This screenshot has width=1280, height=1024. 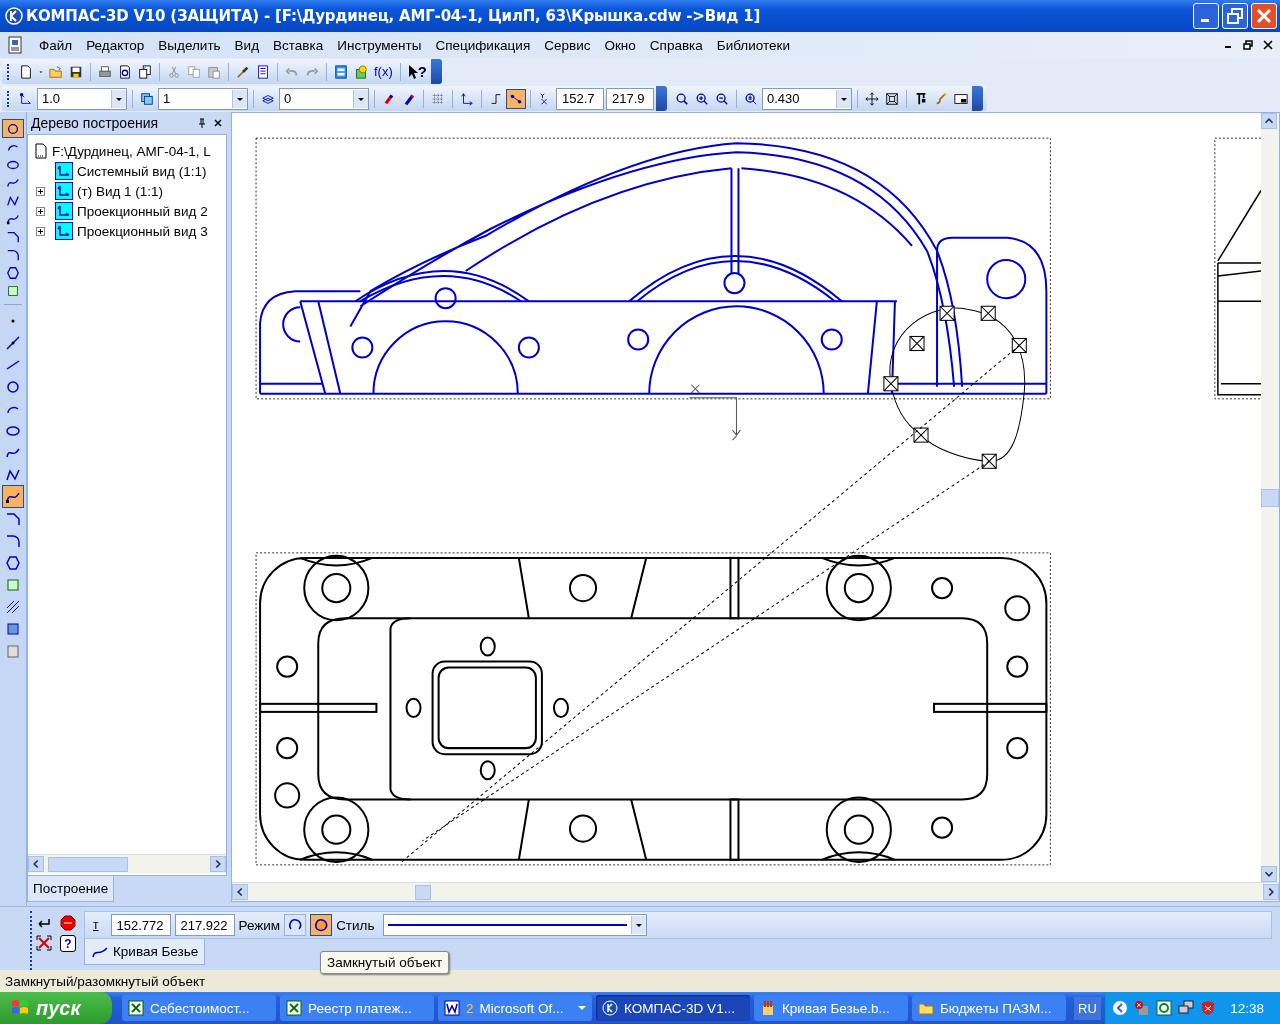 What do you see at coordinates (71, 889) in the screenshot?
I see `panel-tab: Построение` at bounding box center [71, 889].